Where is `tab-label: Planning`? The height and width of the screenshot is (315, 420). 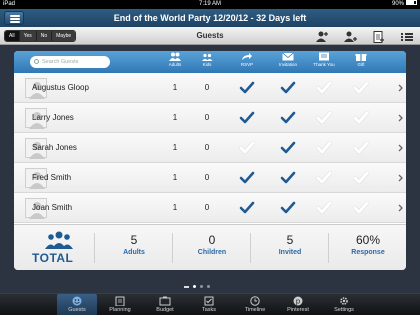
tab-label: Planning is located at coordinates (120, 310).